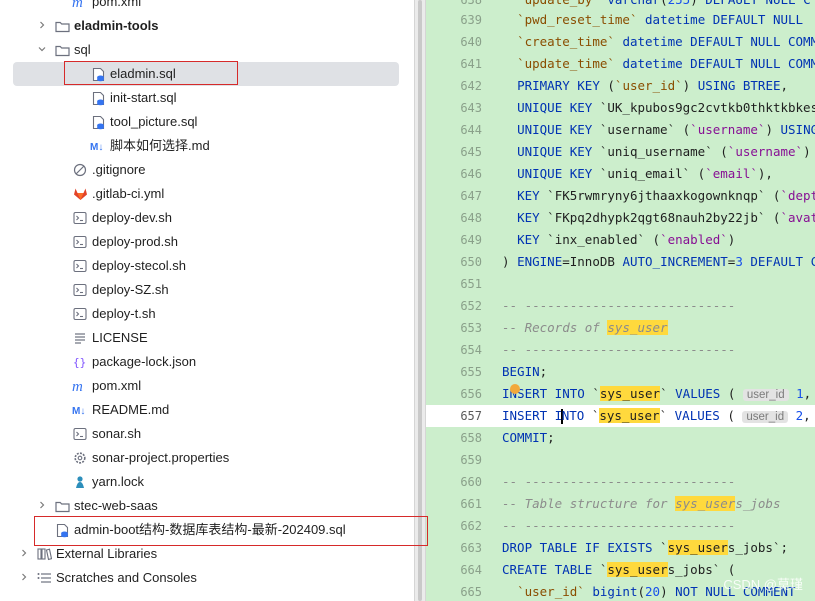  What do you see at coordinates (207, 146) in the screenshot?
I see `tree-item: M↓ 脚本如何选择.md` at bounding box center [207, 146].